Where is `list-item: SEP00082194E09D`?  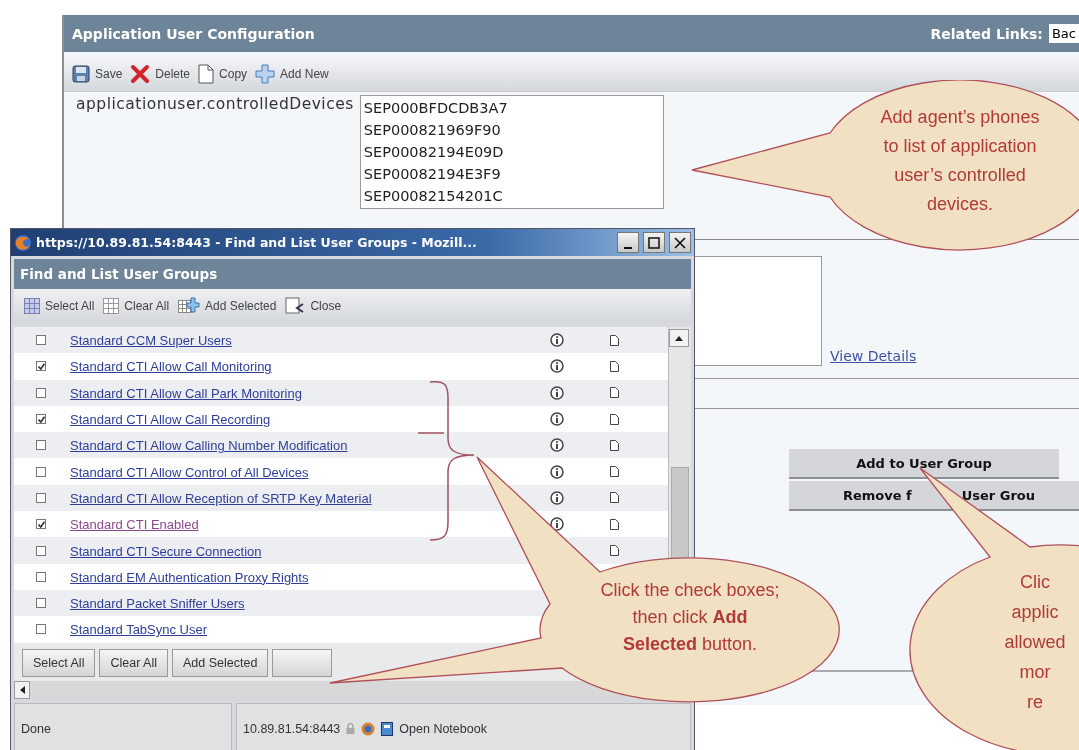 list-item: SEP00082194E09D is located at coordinates (511, 152).